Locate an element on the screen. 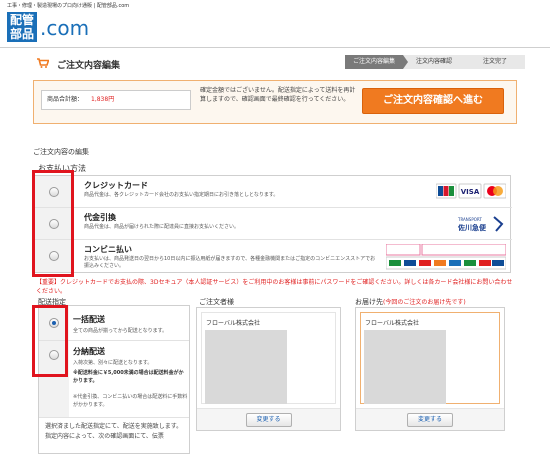 This screenshot has width=550, height=454. card-brand-icons: VISA is located at coordinates (471, 191).